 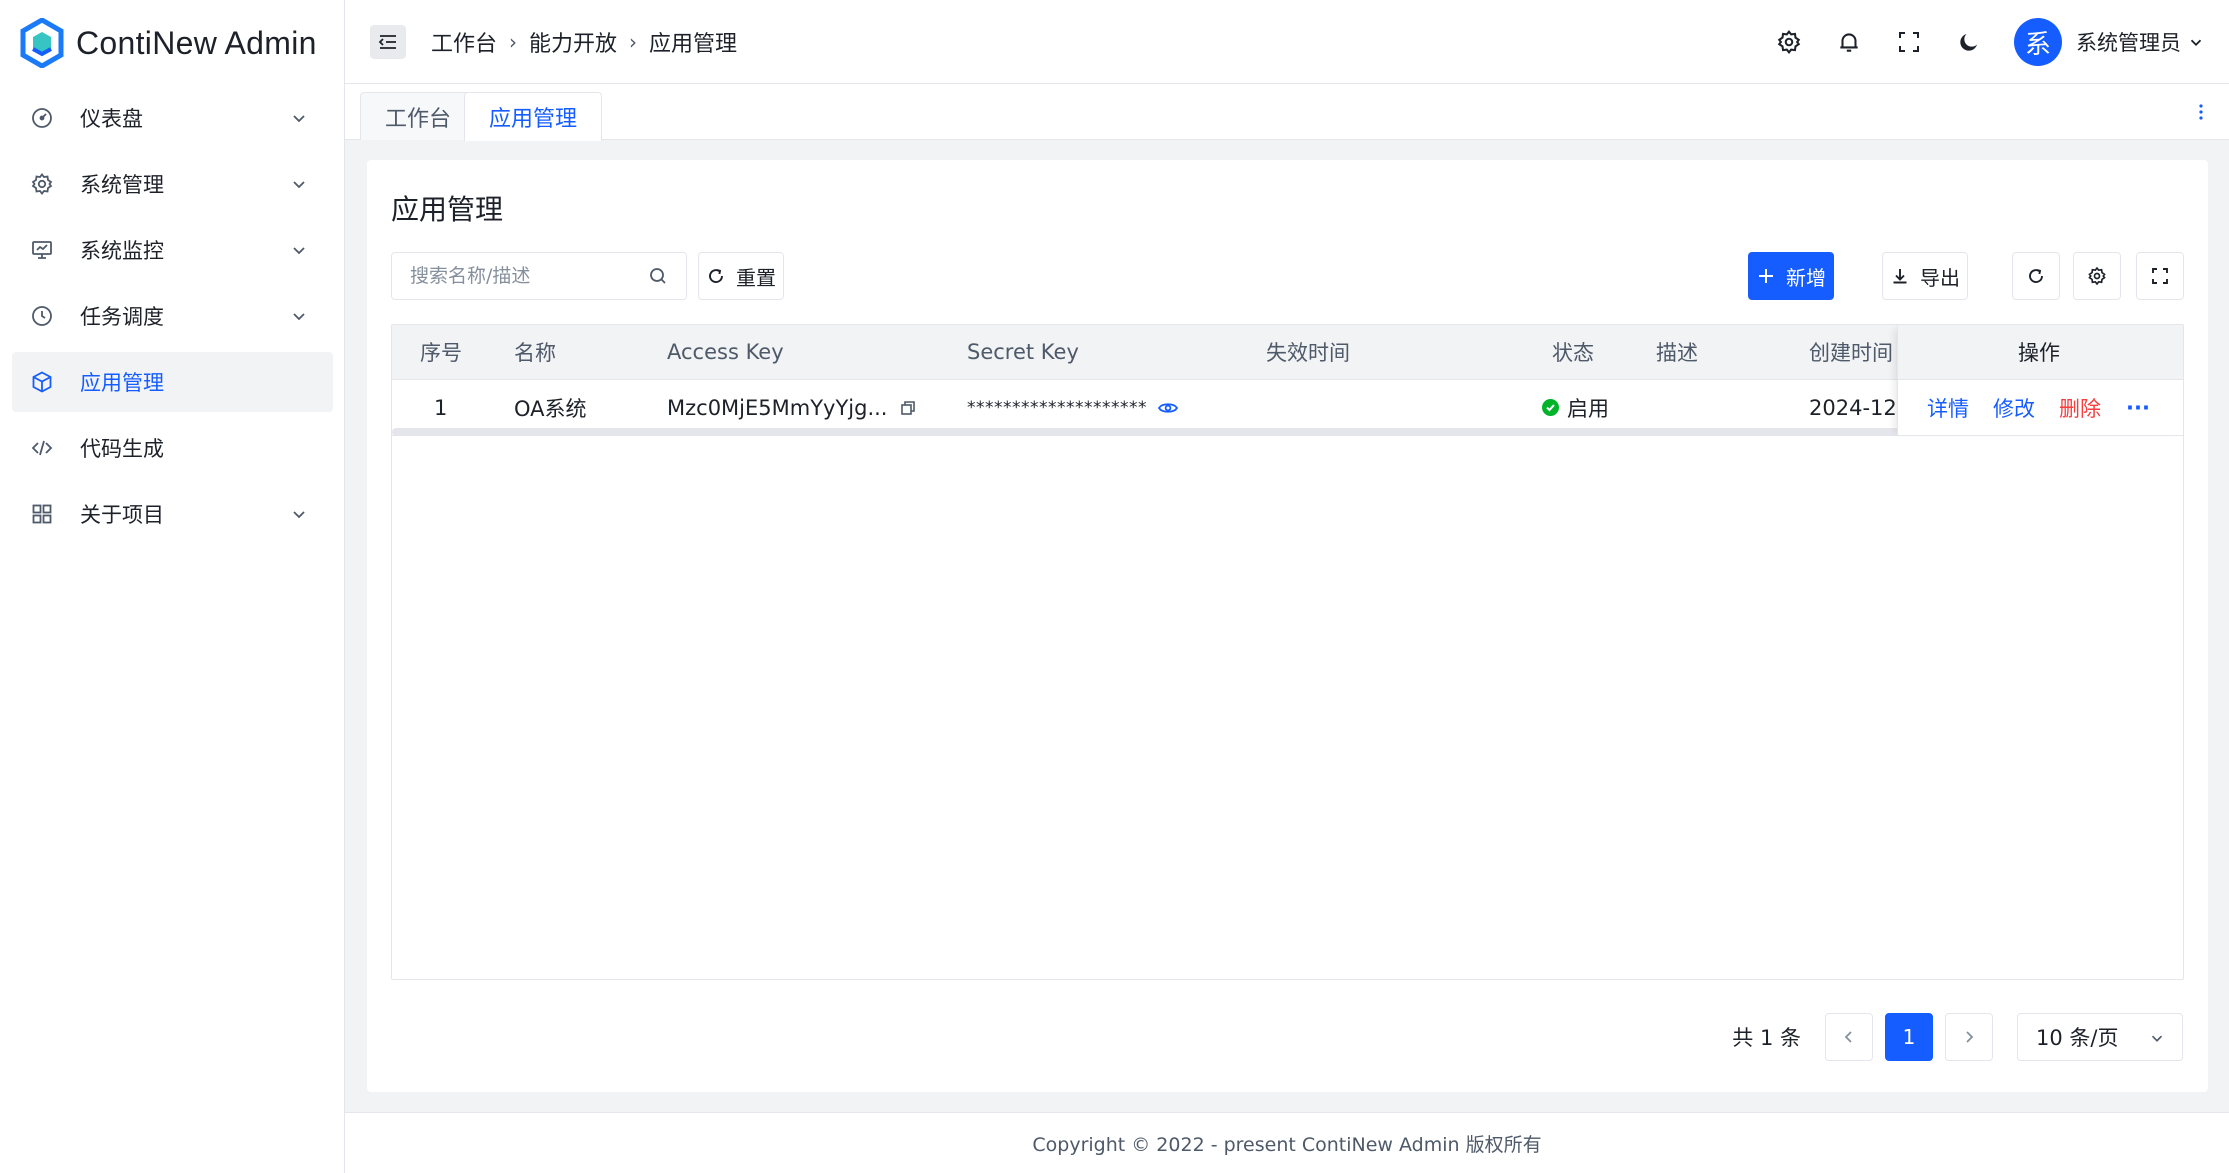 I want to click on cell-name: OA系统, so click(x=550, y=408).